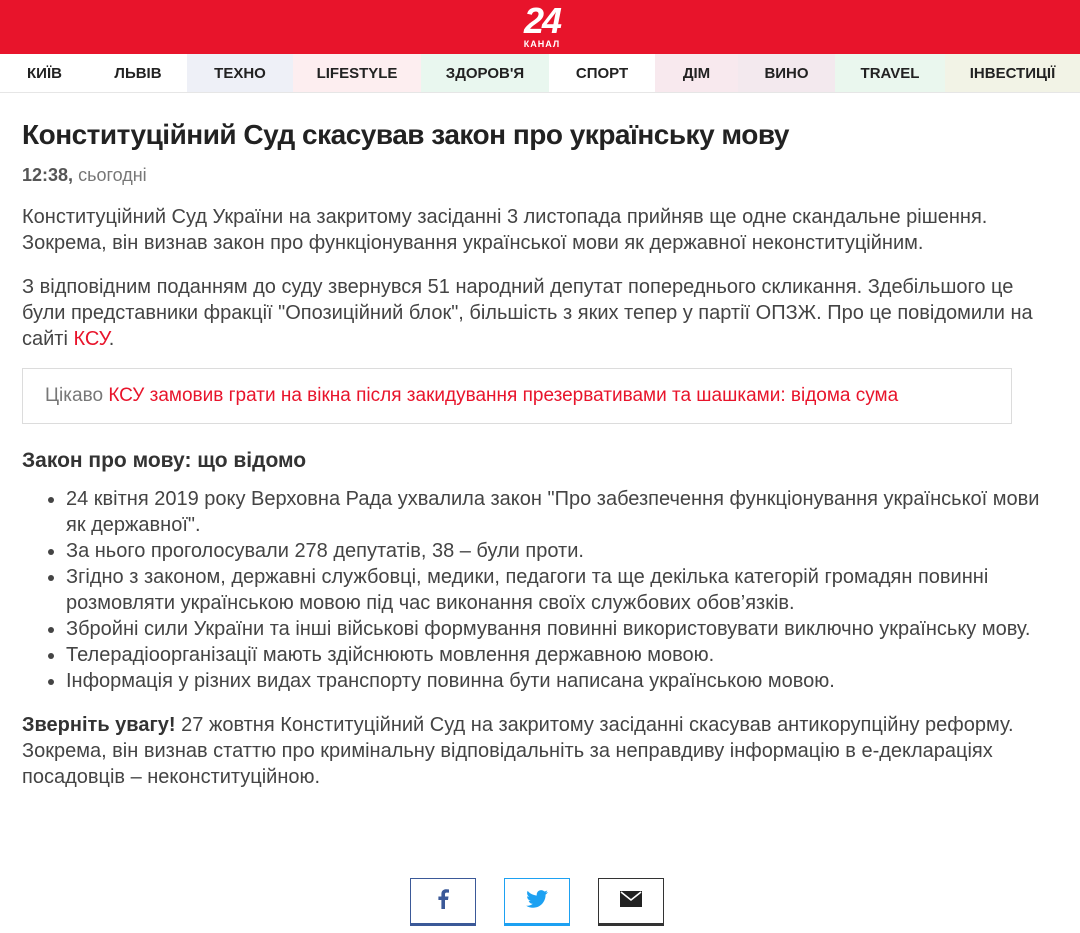 Image resolution: width=1080 pixels, height=933 pixels. What do you see at coordinates (696, 73) in the screenshot?
I see `nav-item: Дім` at bounding box center [696, 73].